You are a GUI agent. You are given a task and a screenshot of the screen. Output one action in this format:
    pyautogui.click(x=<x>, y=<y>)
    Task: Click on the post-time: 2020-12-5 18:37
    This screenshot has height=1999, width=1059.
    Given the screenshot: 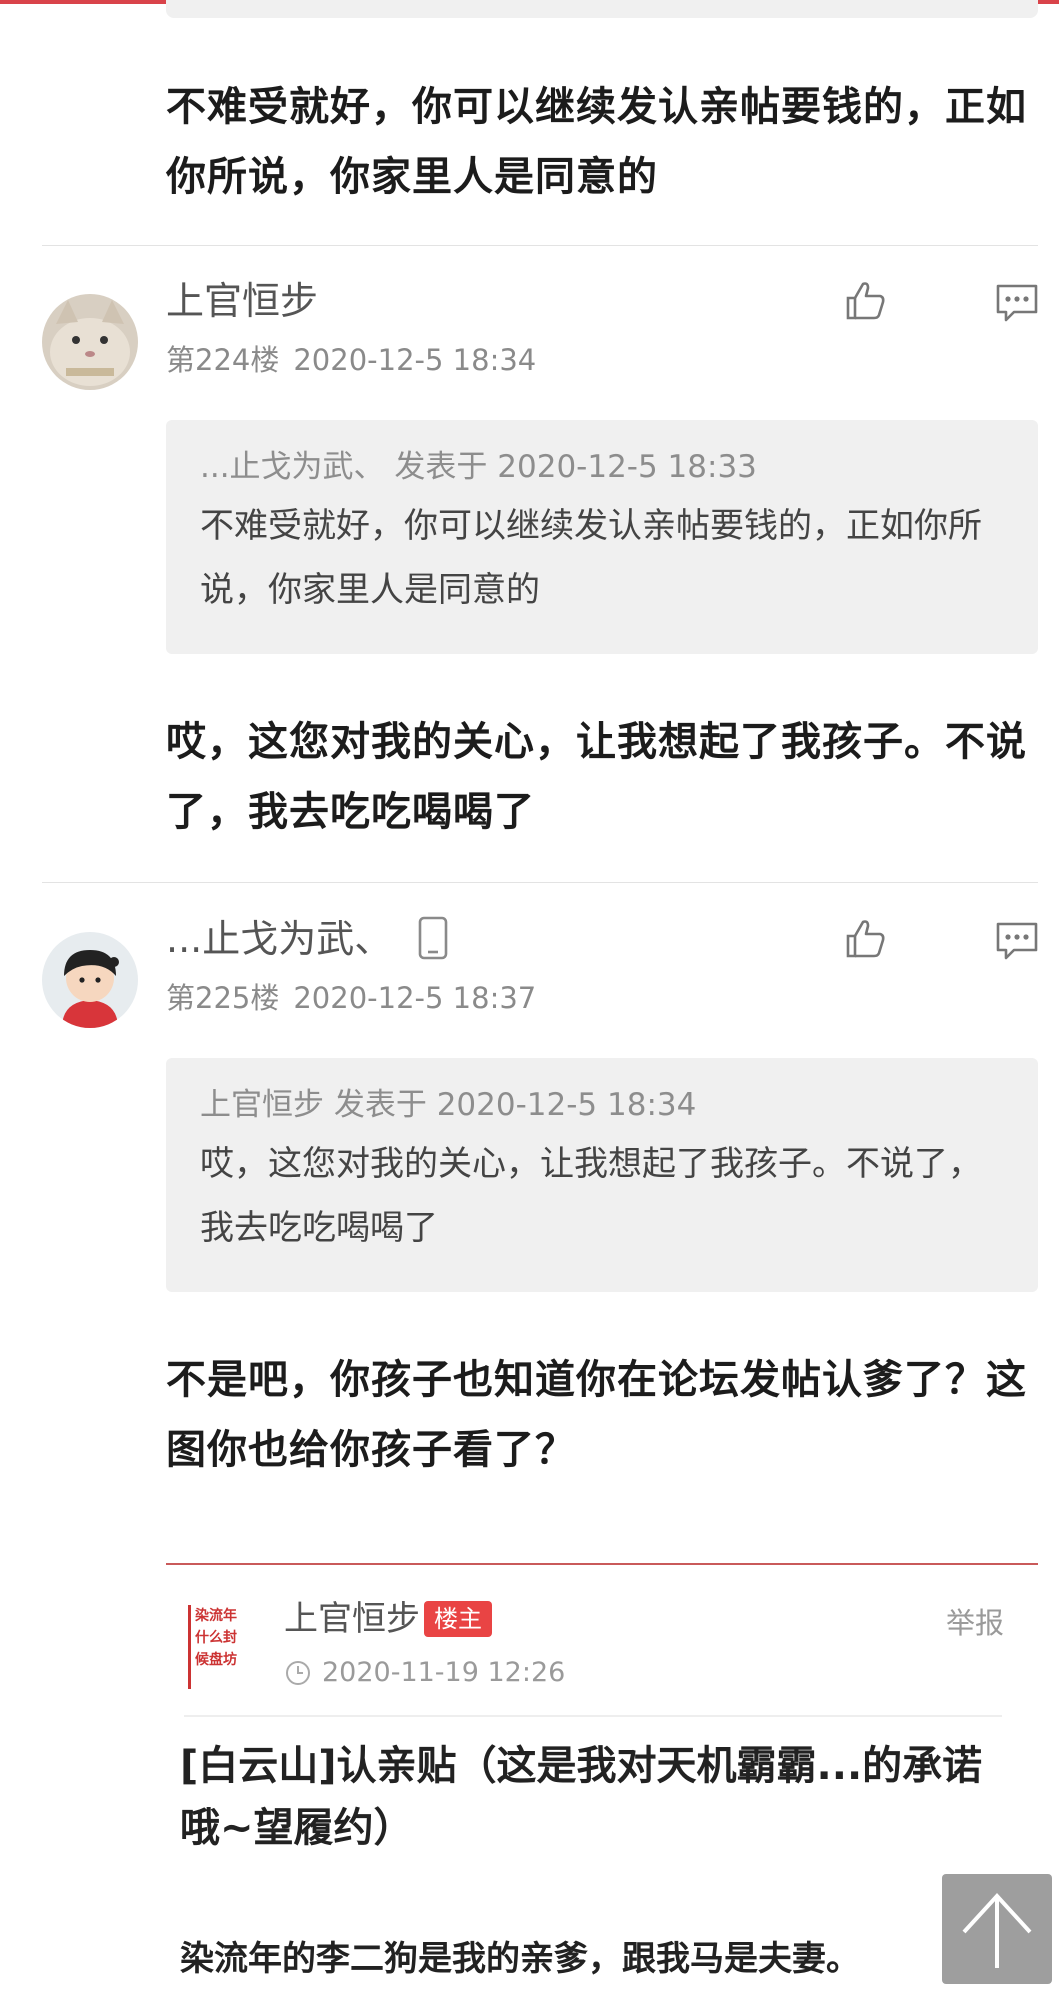 What is the action you would take?
    pyautogui.click(x=415, y=998)
    